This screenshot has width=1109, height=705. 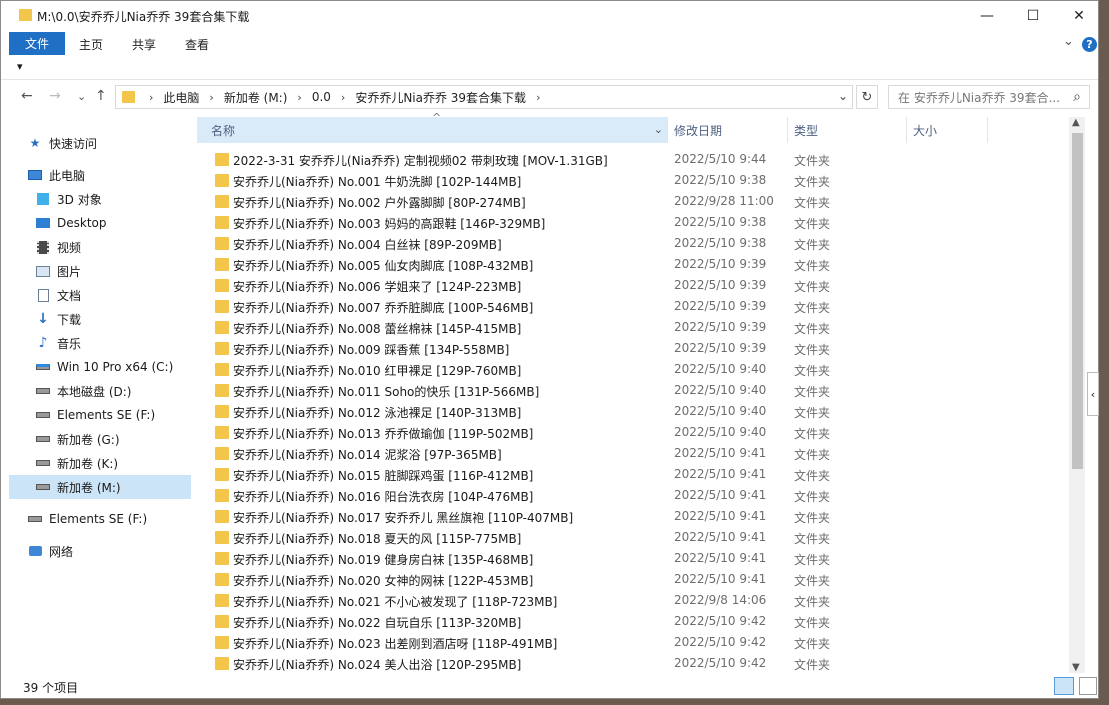 What do you see at coordinates (720, 600) in the screenshot?
I see `file-date: 2022/9/8 14:06` at bounding box center [720, 600].